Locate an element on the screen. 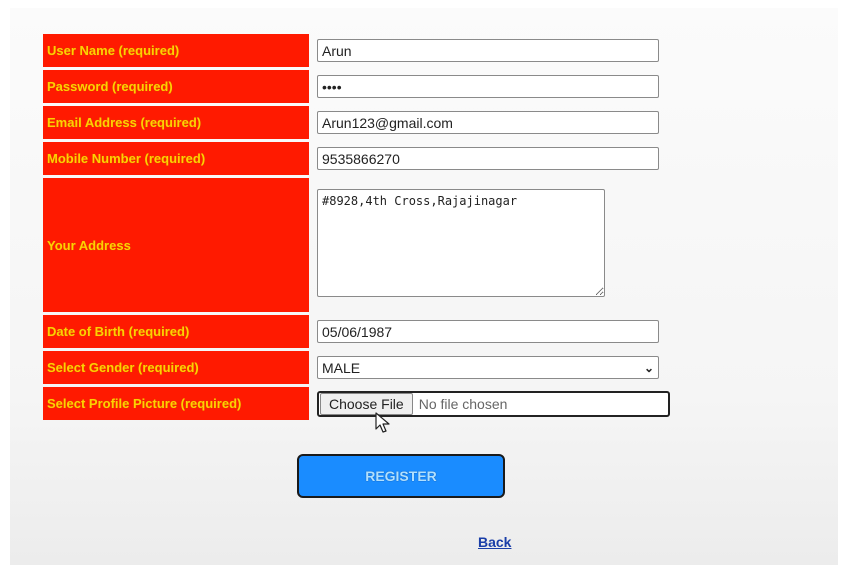  mobile-label: Mobile Number (required) is located at coordinates (176, 158).